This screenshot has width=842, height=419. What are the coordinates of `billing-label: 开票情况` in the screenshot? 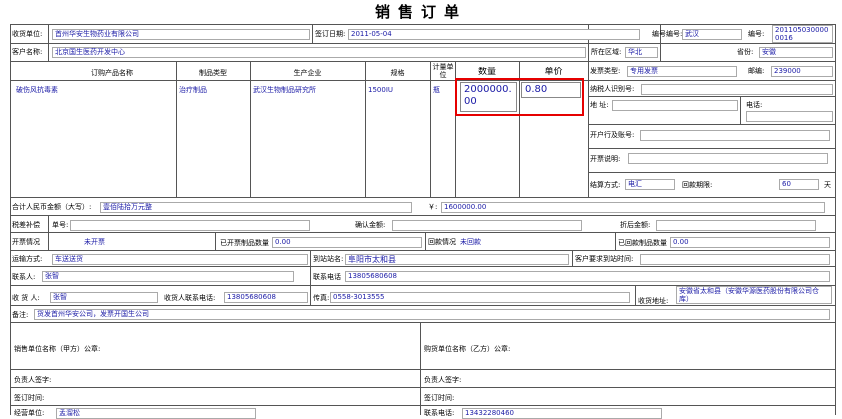 It's located at (26, 242).